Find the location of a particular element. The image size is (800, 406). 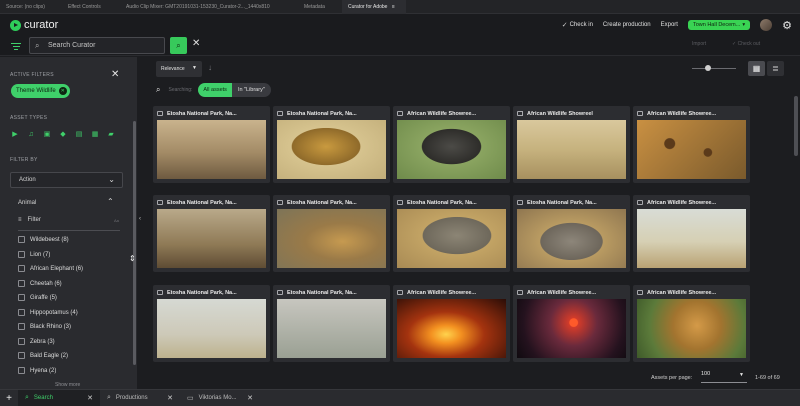

export-button: Export is located at coordinates (669, 25).